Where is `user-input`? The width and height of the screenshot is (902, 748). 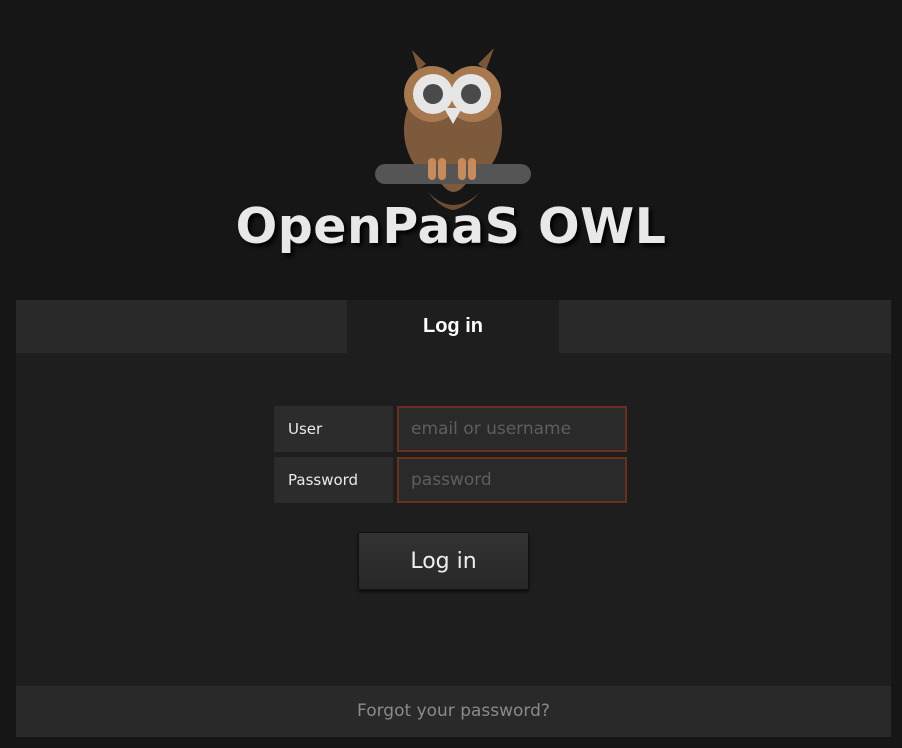 user-input is located at coordinates (512, 429).